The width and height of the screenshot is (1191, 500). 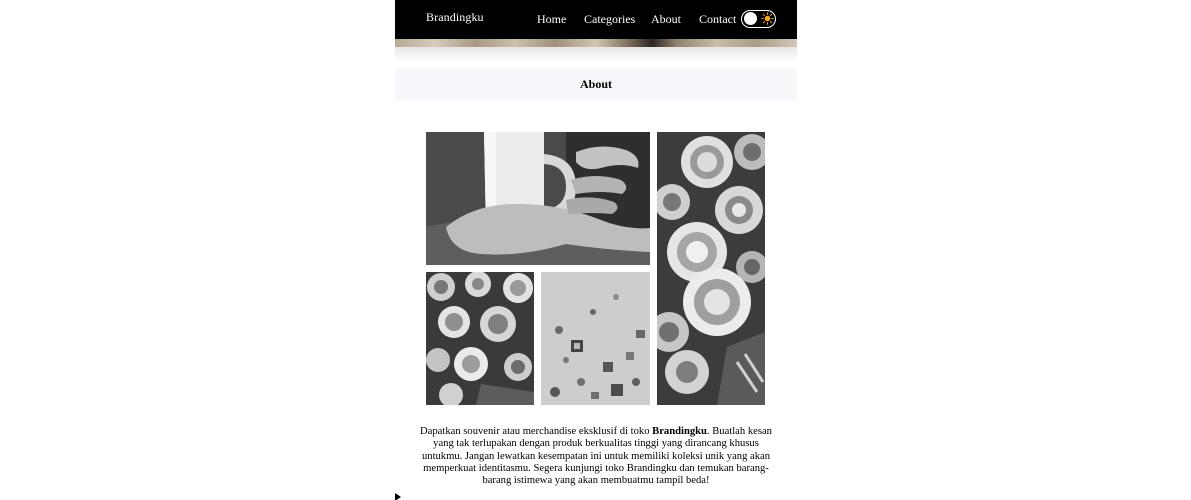 I want to click on sun-icon, so click(x=767, y=18).